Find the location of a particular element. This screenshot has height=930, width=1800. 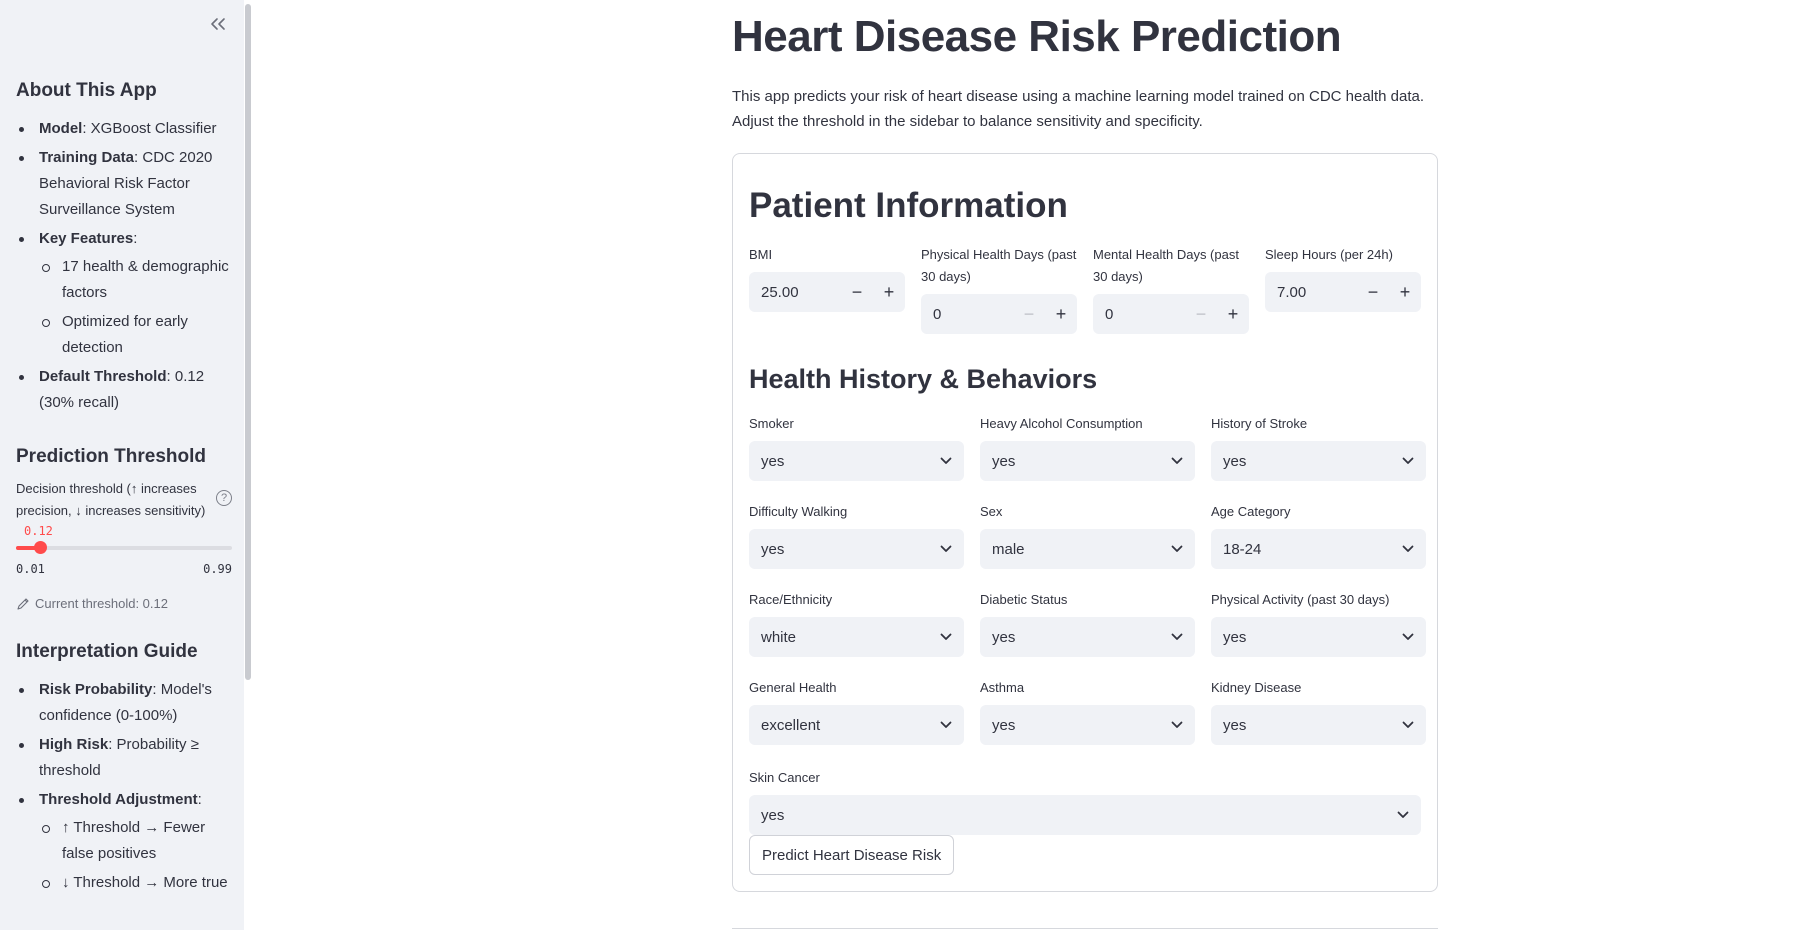

field-label: Sleep Hours (per 24h) is located at coordinates (1329, 254).